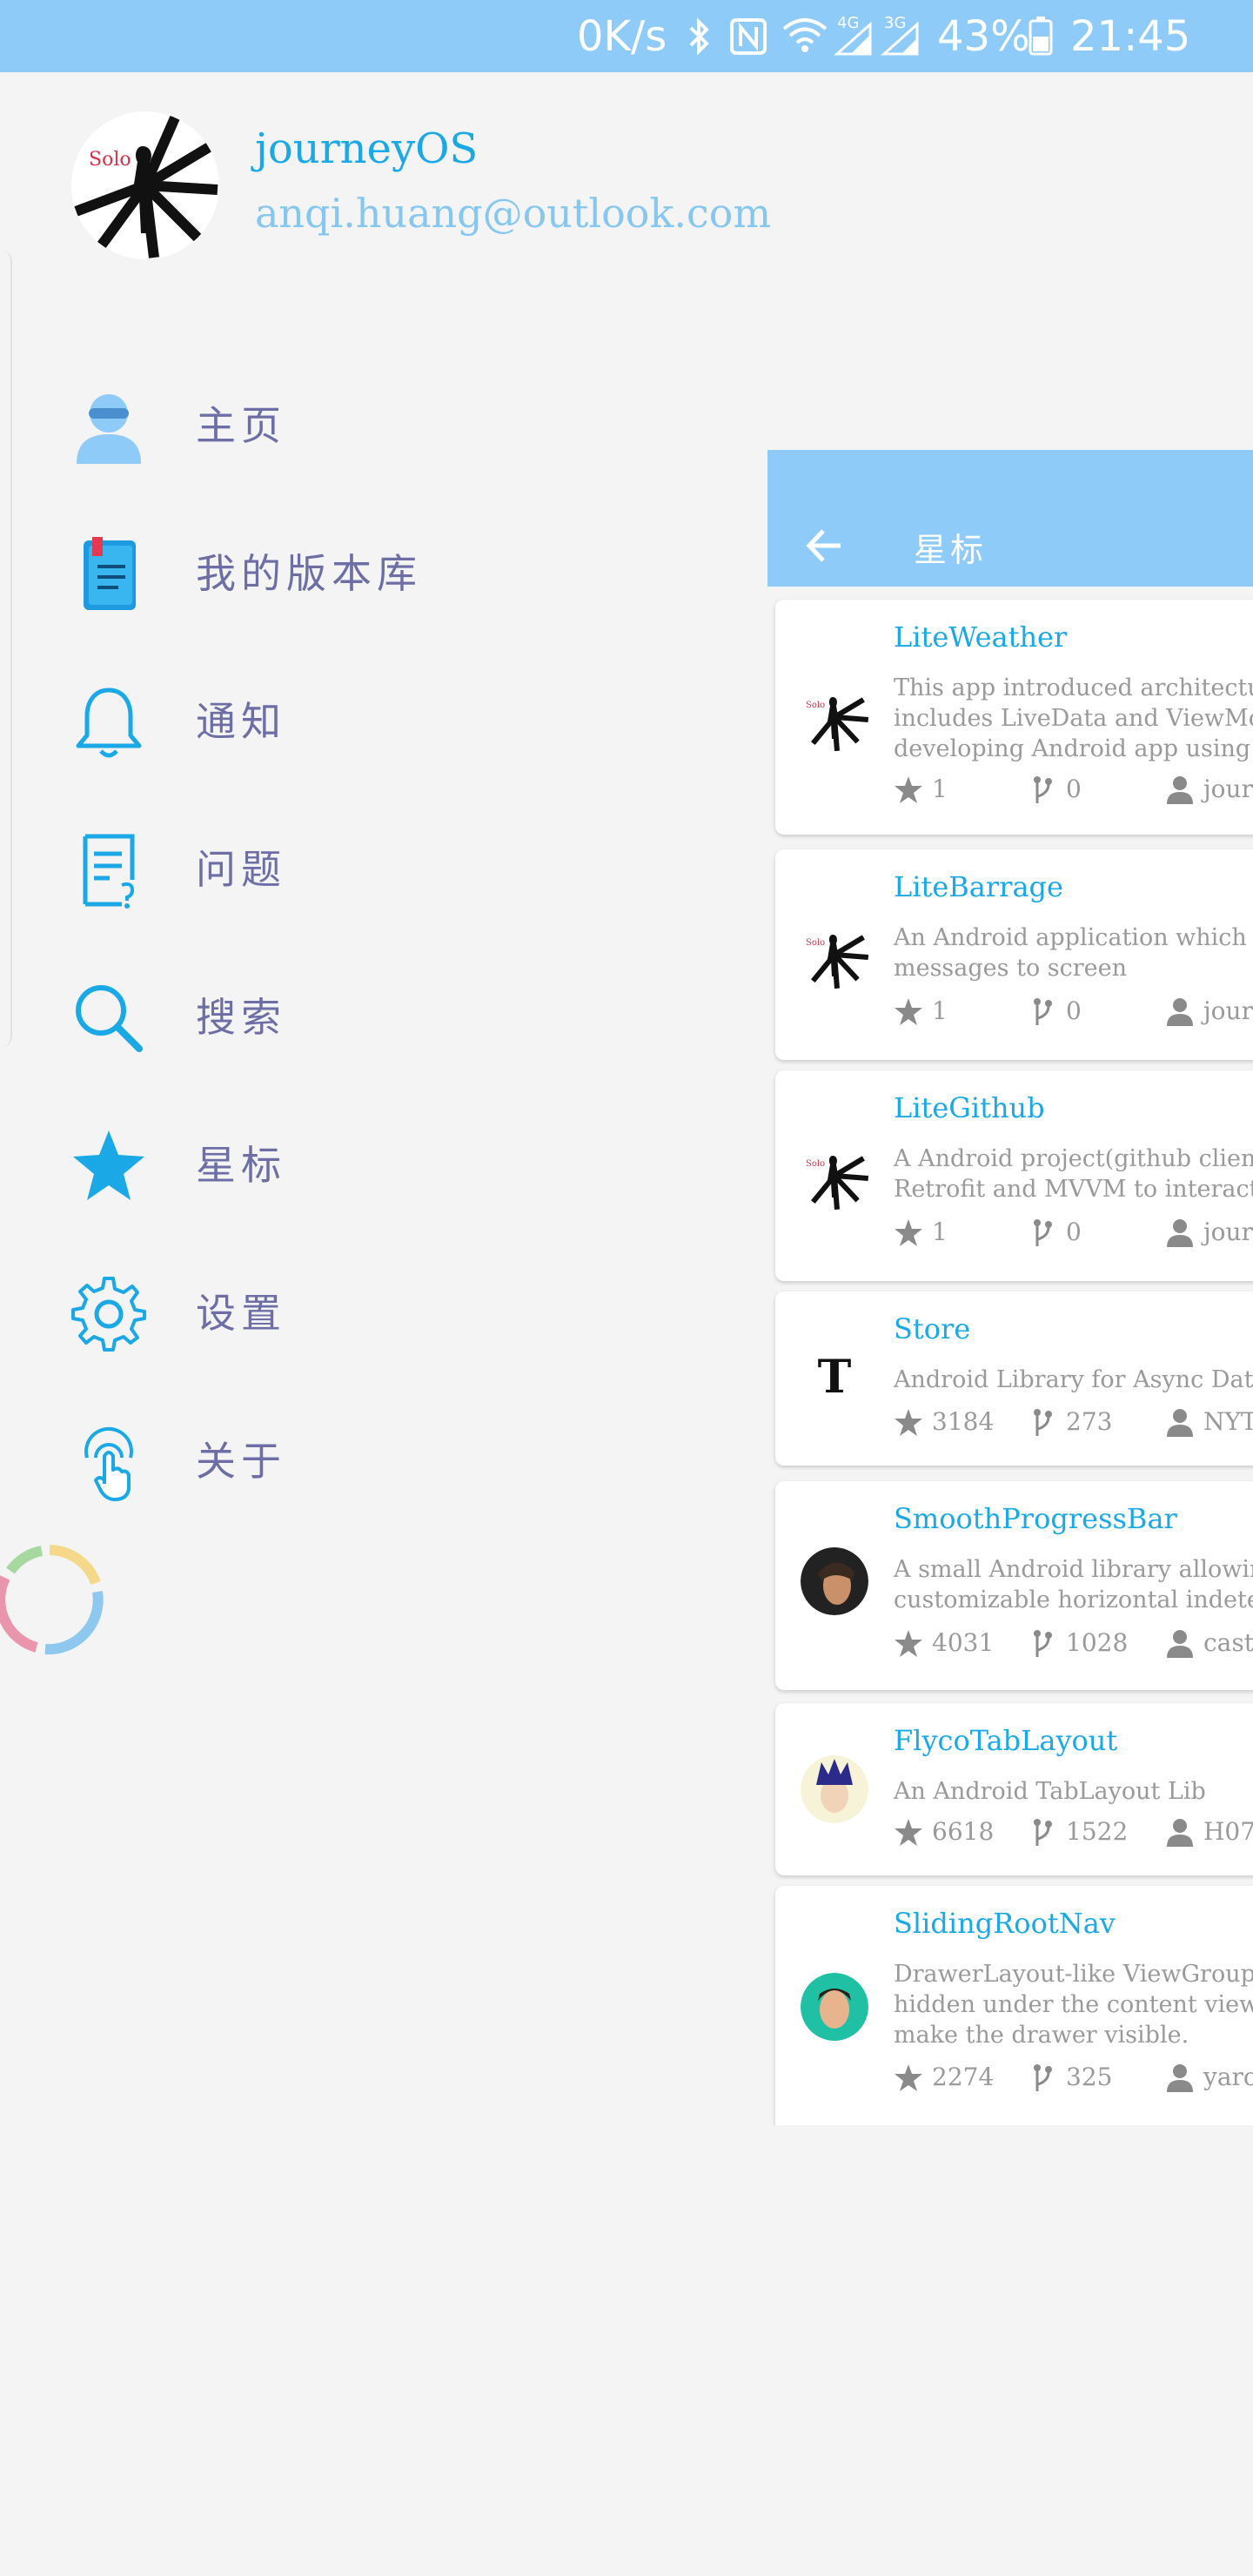  What do you see at coordinates (835, 1377) in the screenshot?
I see `svg-text: T` at bounding box center [835, 1377].